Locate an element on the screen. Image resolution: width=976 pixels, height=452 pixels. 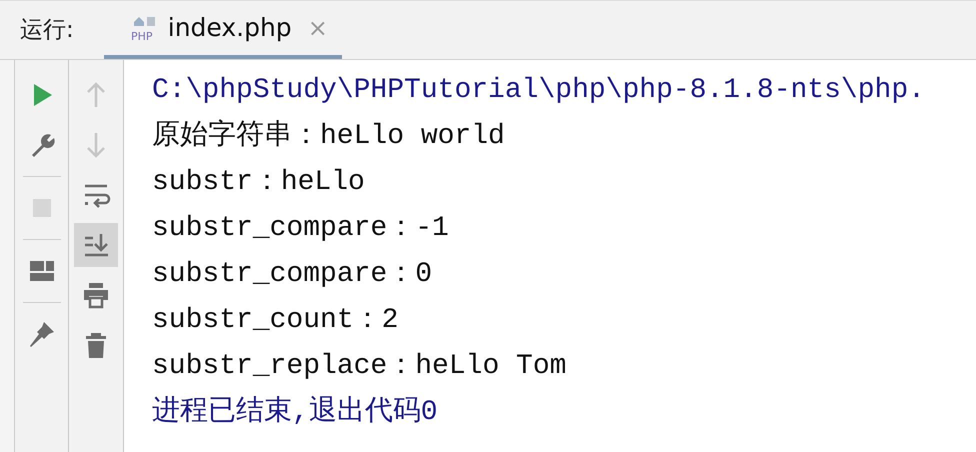
output-line: substr_replace：heLlo Tom is located at coordinates (360, 367).